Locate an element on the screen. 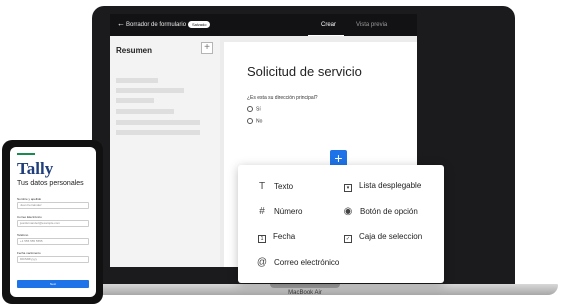  add-section-button: + is located at coordinates (207, 48).